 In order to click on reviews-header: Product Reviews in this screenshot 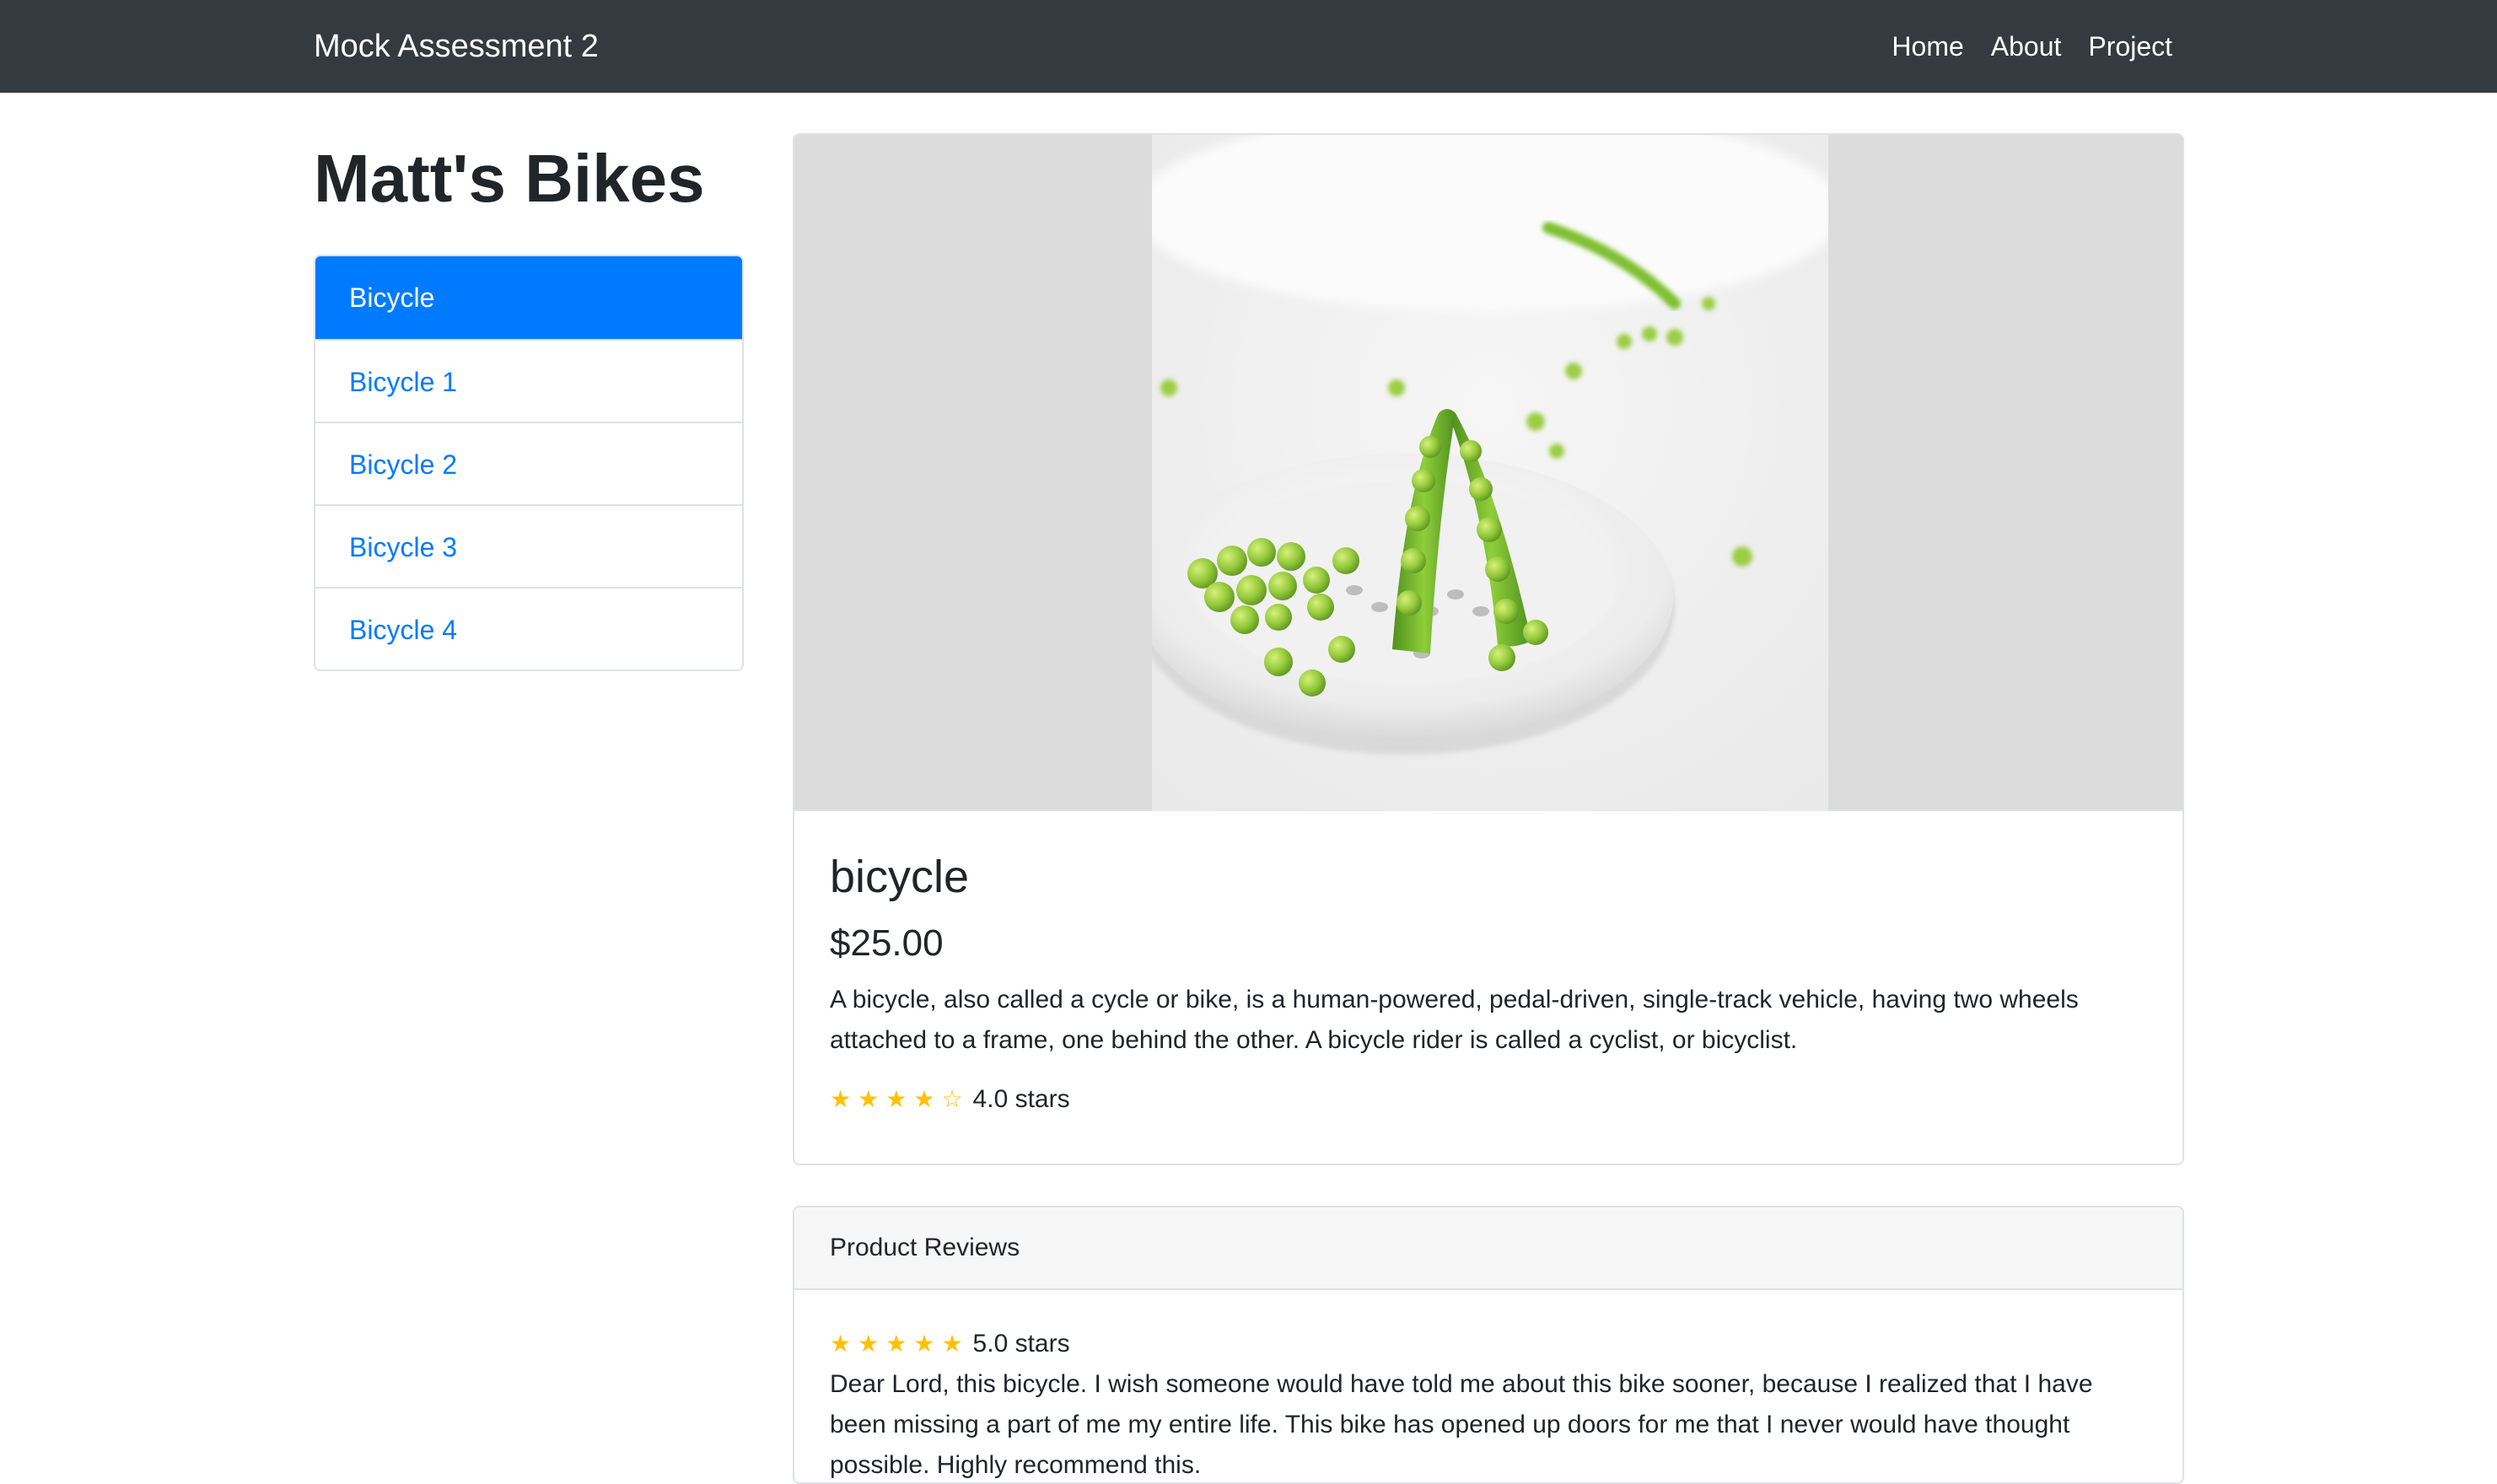, I will do `click(1488, 1248)`.